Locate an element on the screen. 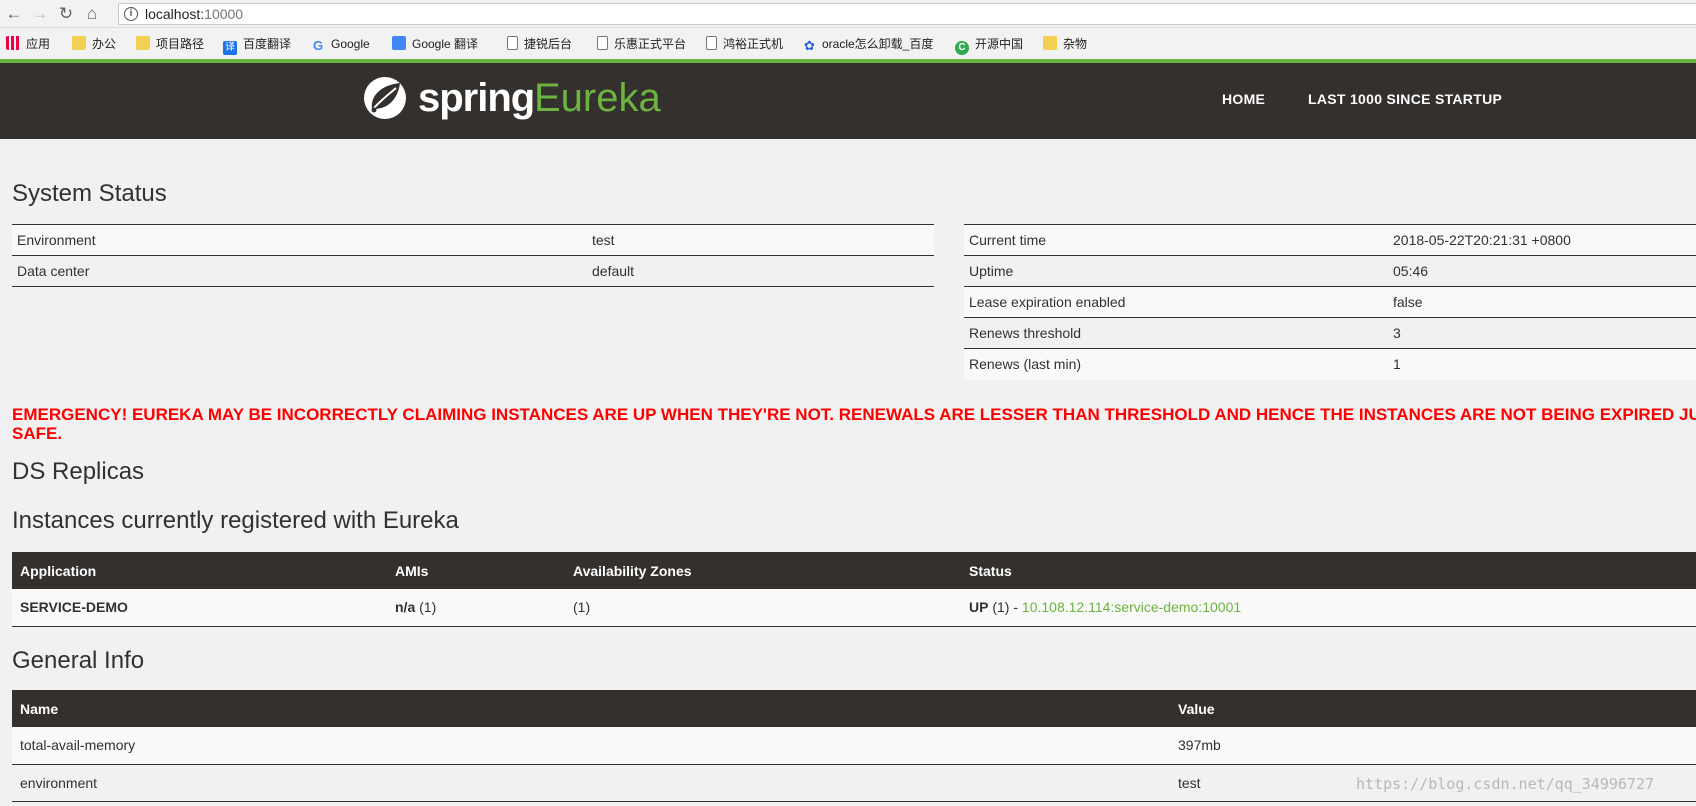 The height and width of the screenshot is (806, 1696). status-row: Current time 2018-05-22T20:21:31 +0800 is located at coordinates (1330, 240).